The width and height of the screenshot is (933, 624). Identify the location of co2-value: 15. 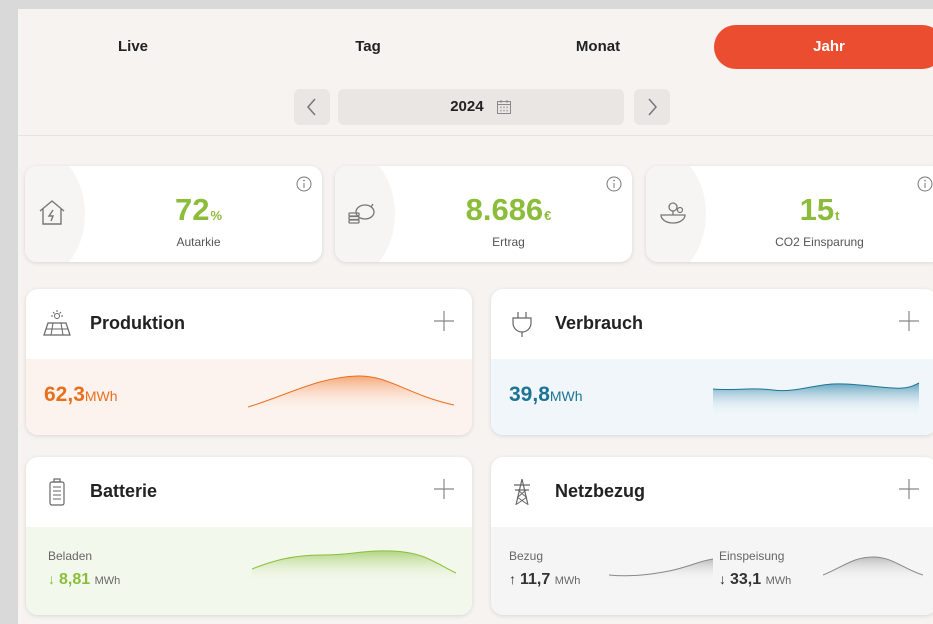
(817, 209).